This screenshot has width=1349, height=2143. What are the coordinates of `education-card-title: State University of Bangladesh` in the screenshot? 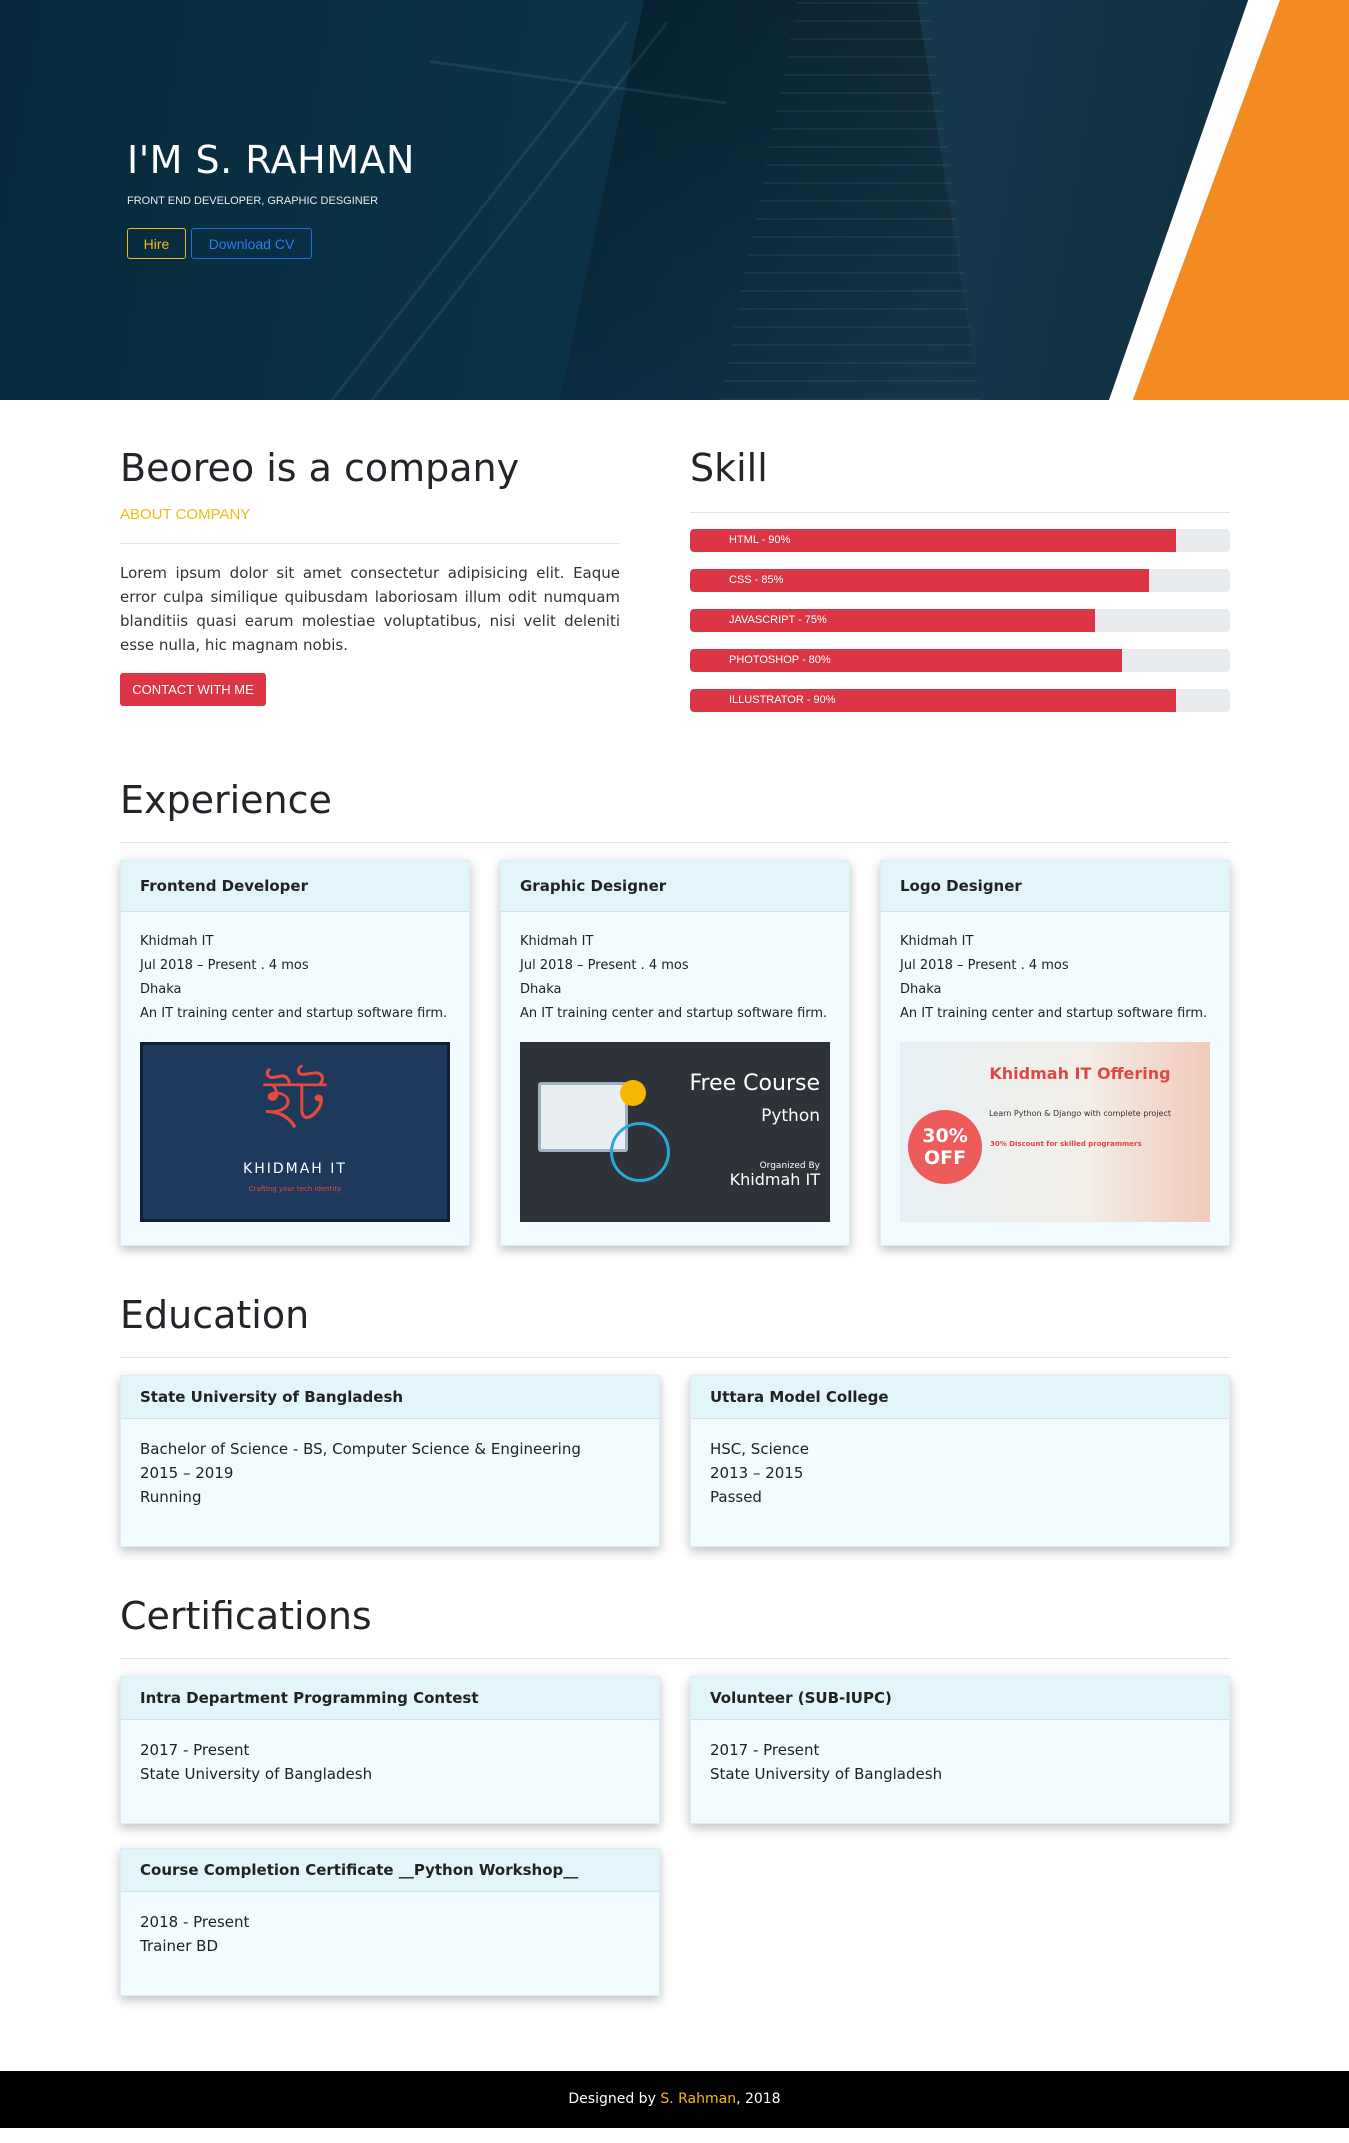 It's located at (390, 1397).